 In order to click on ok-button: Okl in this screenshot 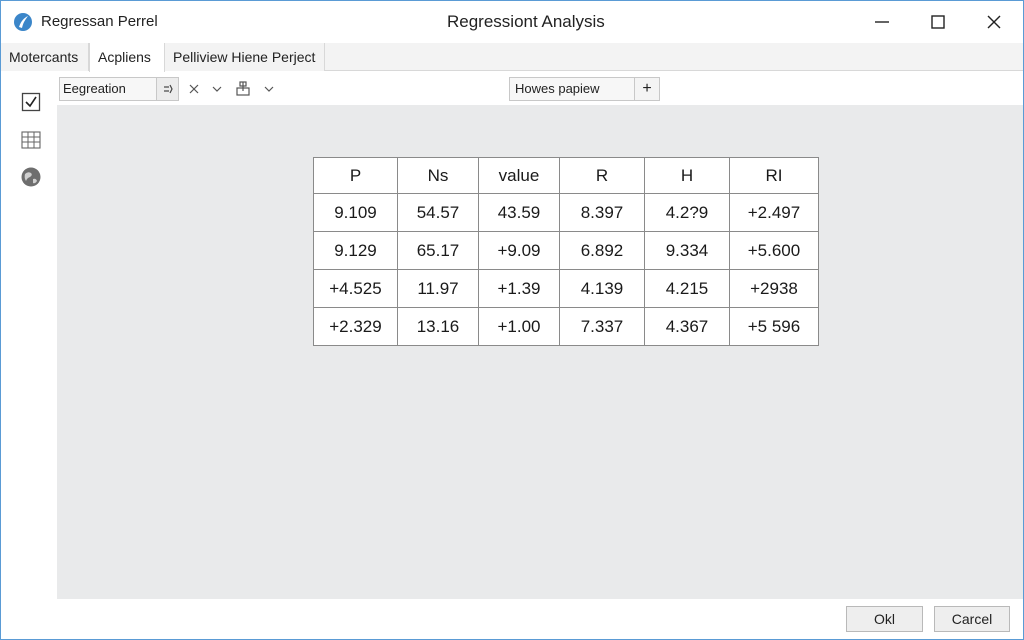, I will do `click(884, 619)`.